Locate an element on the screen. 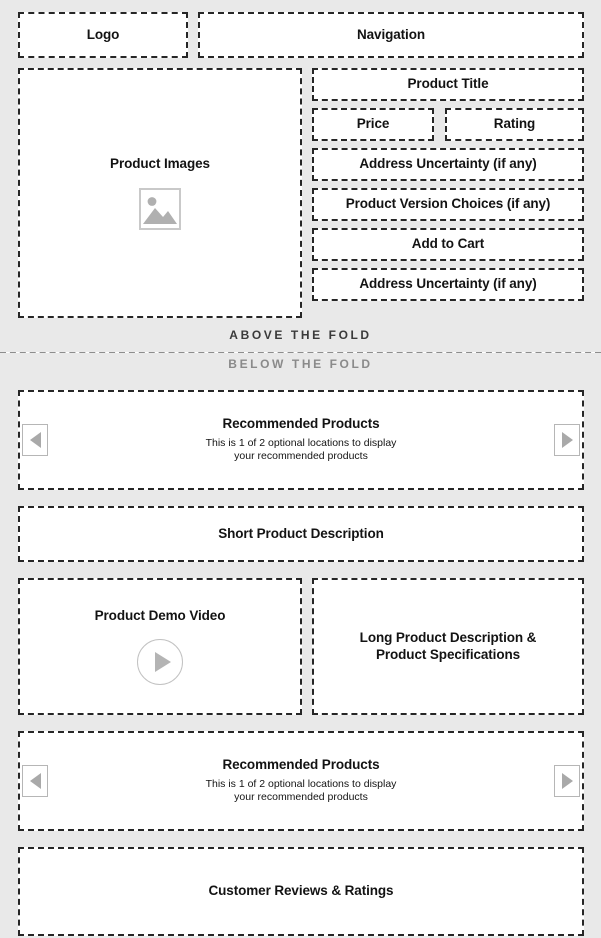  rating-label: Rating is located at coordinates (514, 124).